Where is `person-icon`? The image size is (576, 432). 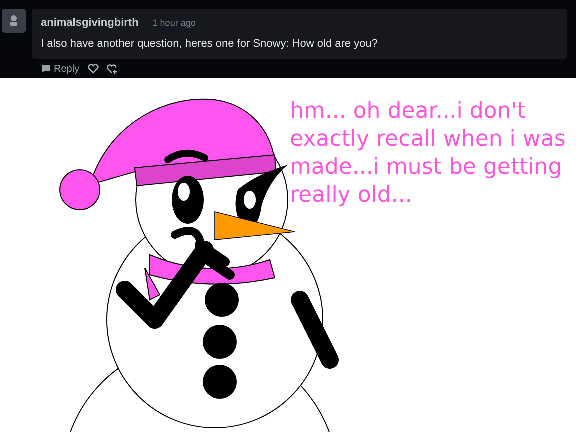 person-icon is located at coordinates (14, 21).